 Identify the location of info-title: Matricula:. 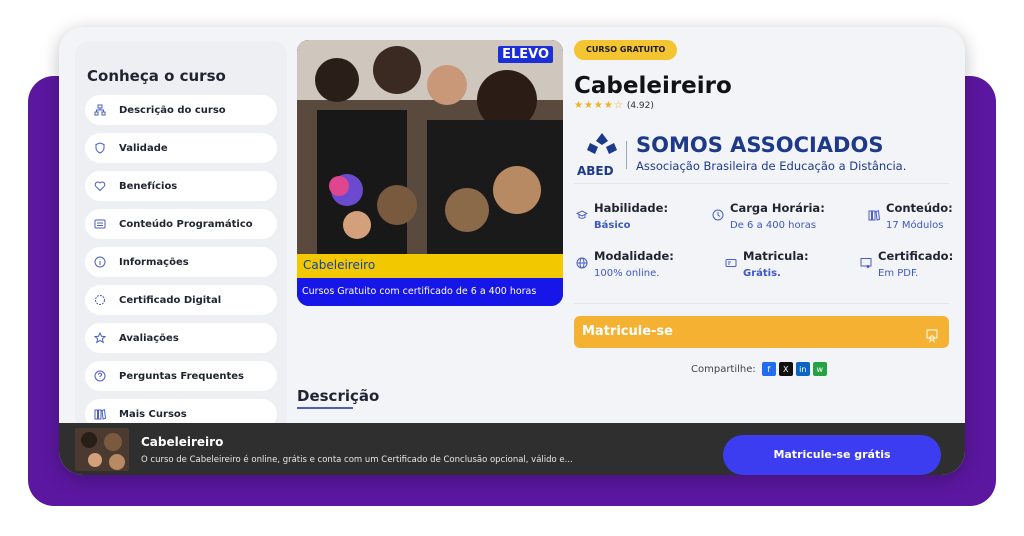
(776, 256).